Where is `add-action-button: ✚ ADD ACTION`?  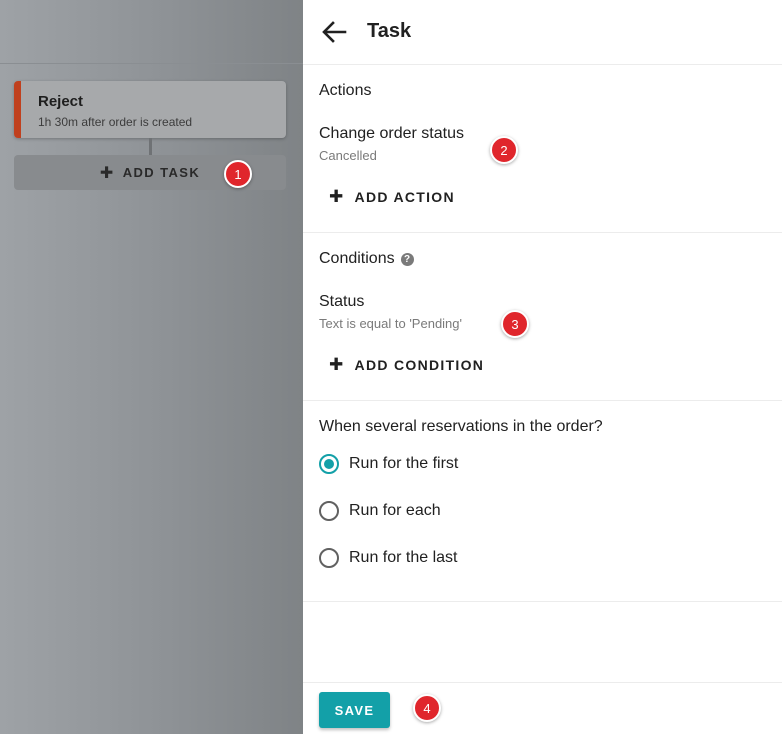 add-action-button: ✚ ADD ACTION is located at coordinates (392, 197).